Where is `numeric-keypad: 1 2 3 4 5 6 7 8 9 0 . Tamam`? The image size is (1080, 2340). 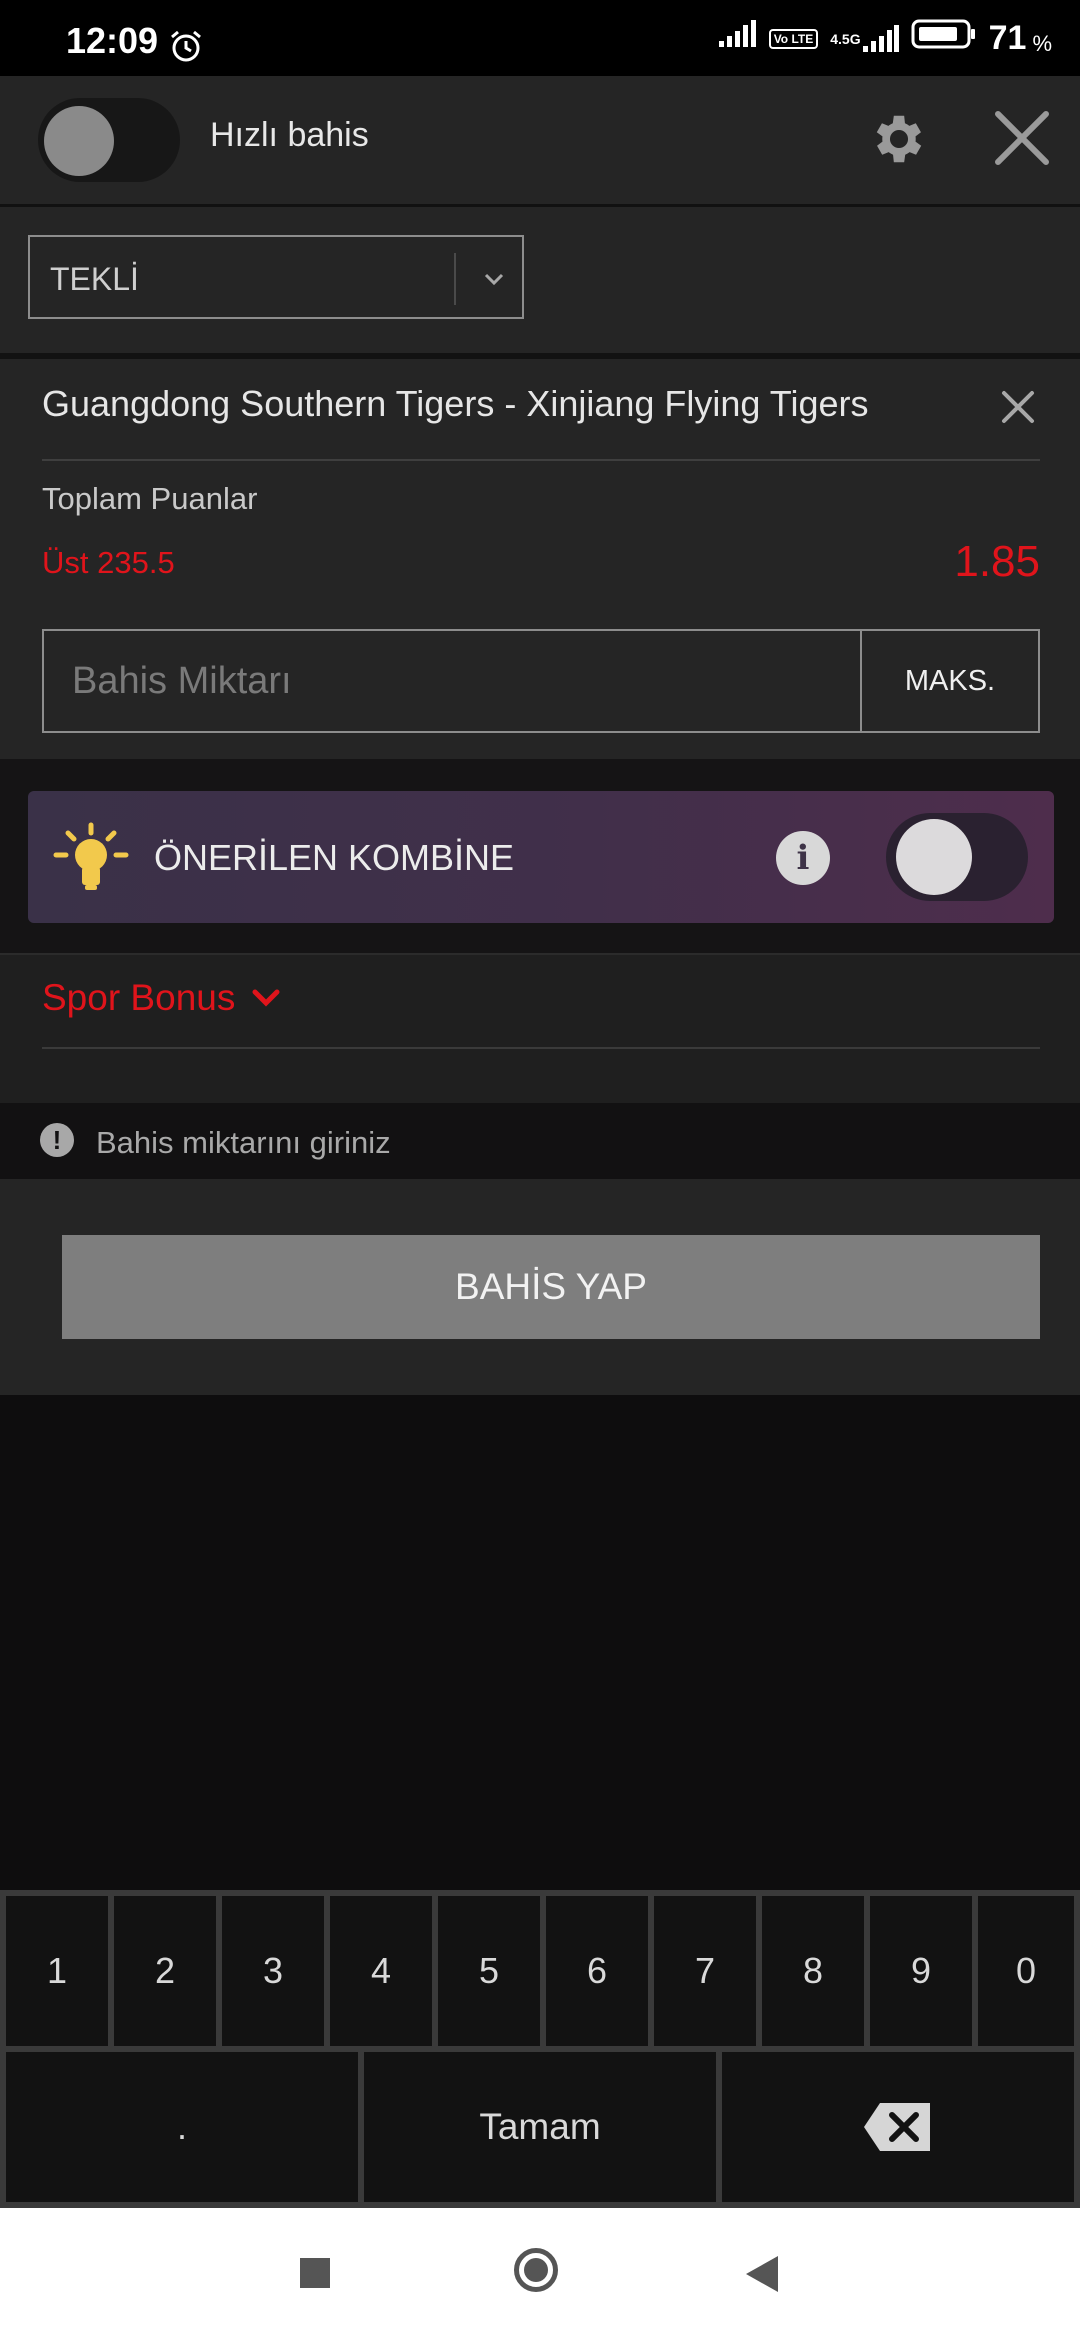 numeric-keypad: 1 2 3 4 5 6 7 8 9 0 . Tamam is located at coordinates (540, 2049).